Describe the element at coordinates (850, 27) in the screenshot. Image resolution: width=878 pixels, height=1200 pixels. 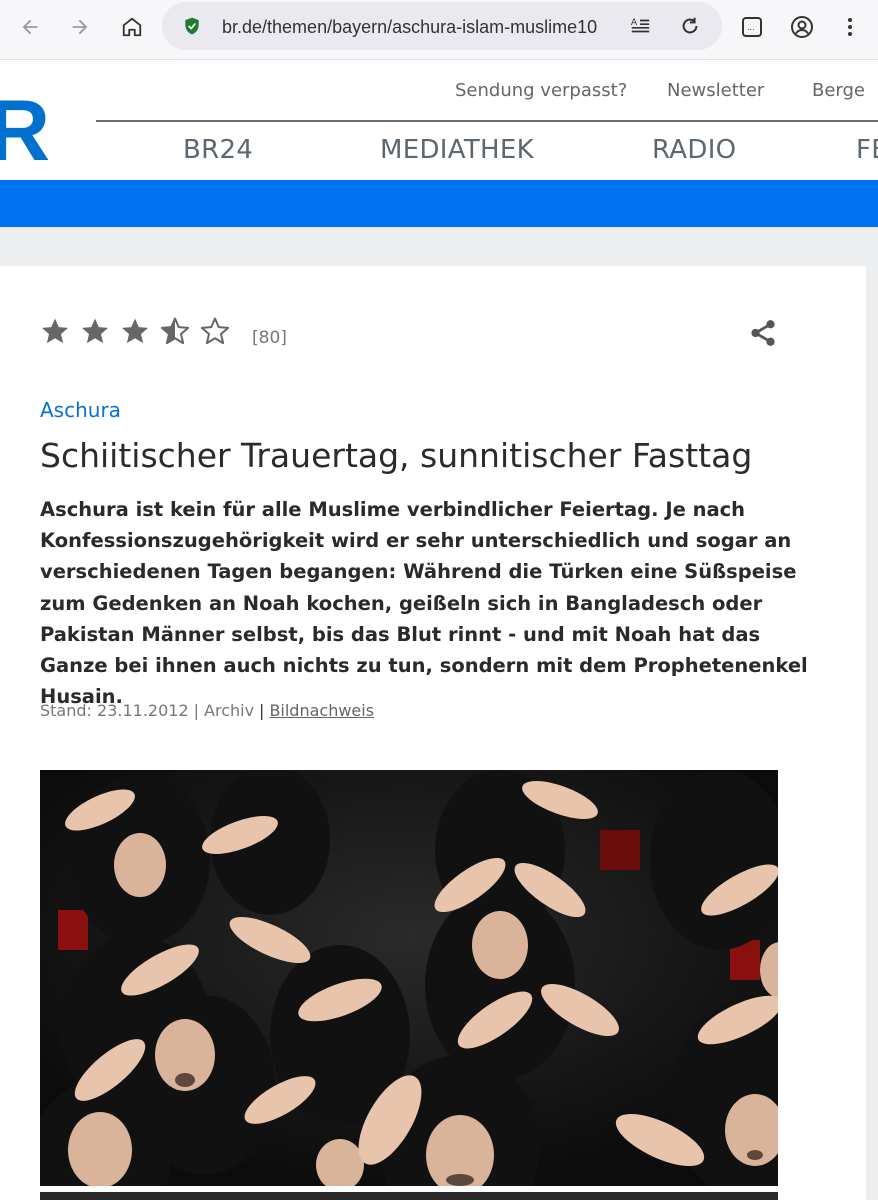
I see `more-vert-icon` at that location.